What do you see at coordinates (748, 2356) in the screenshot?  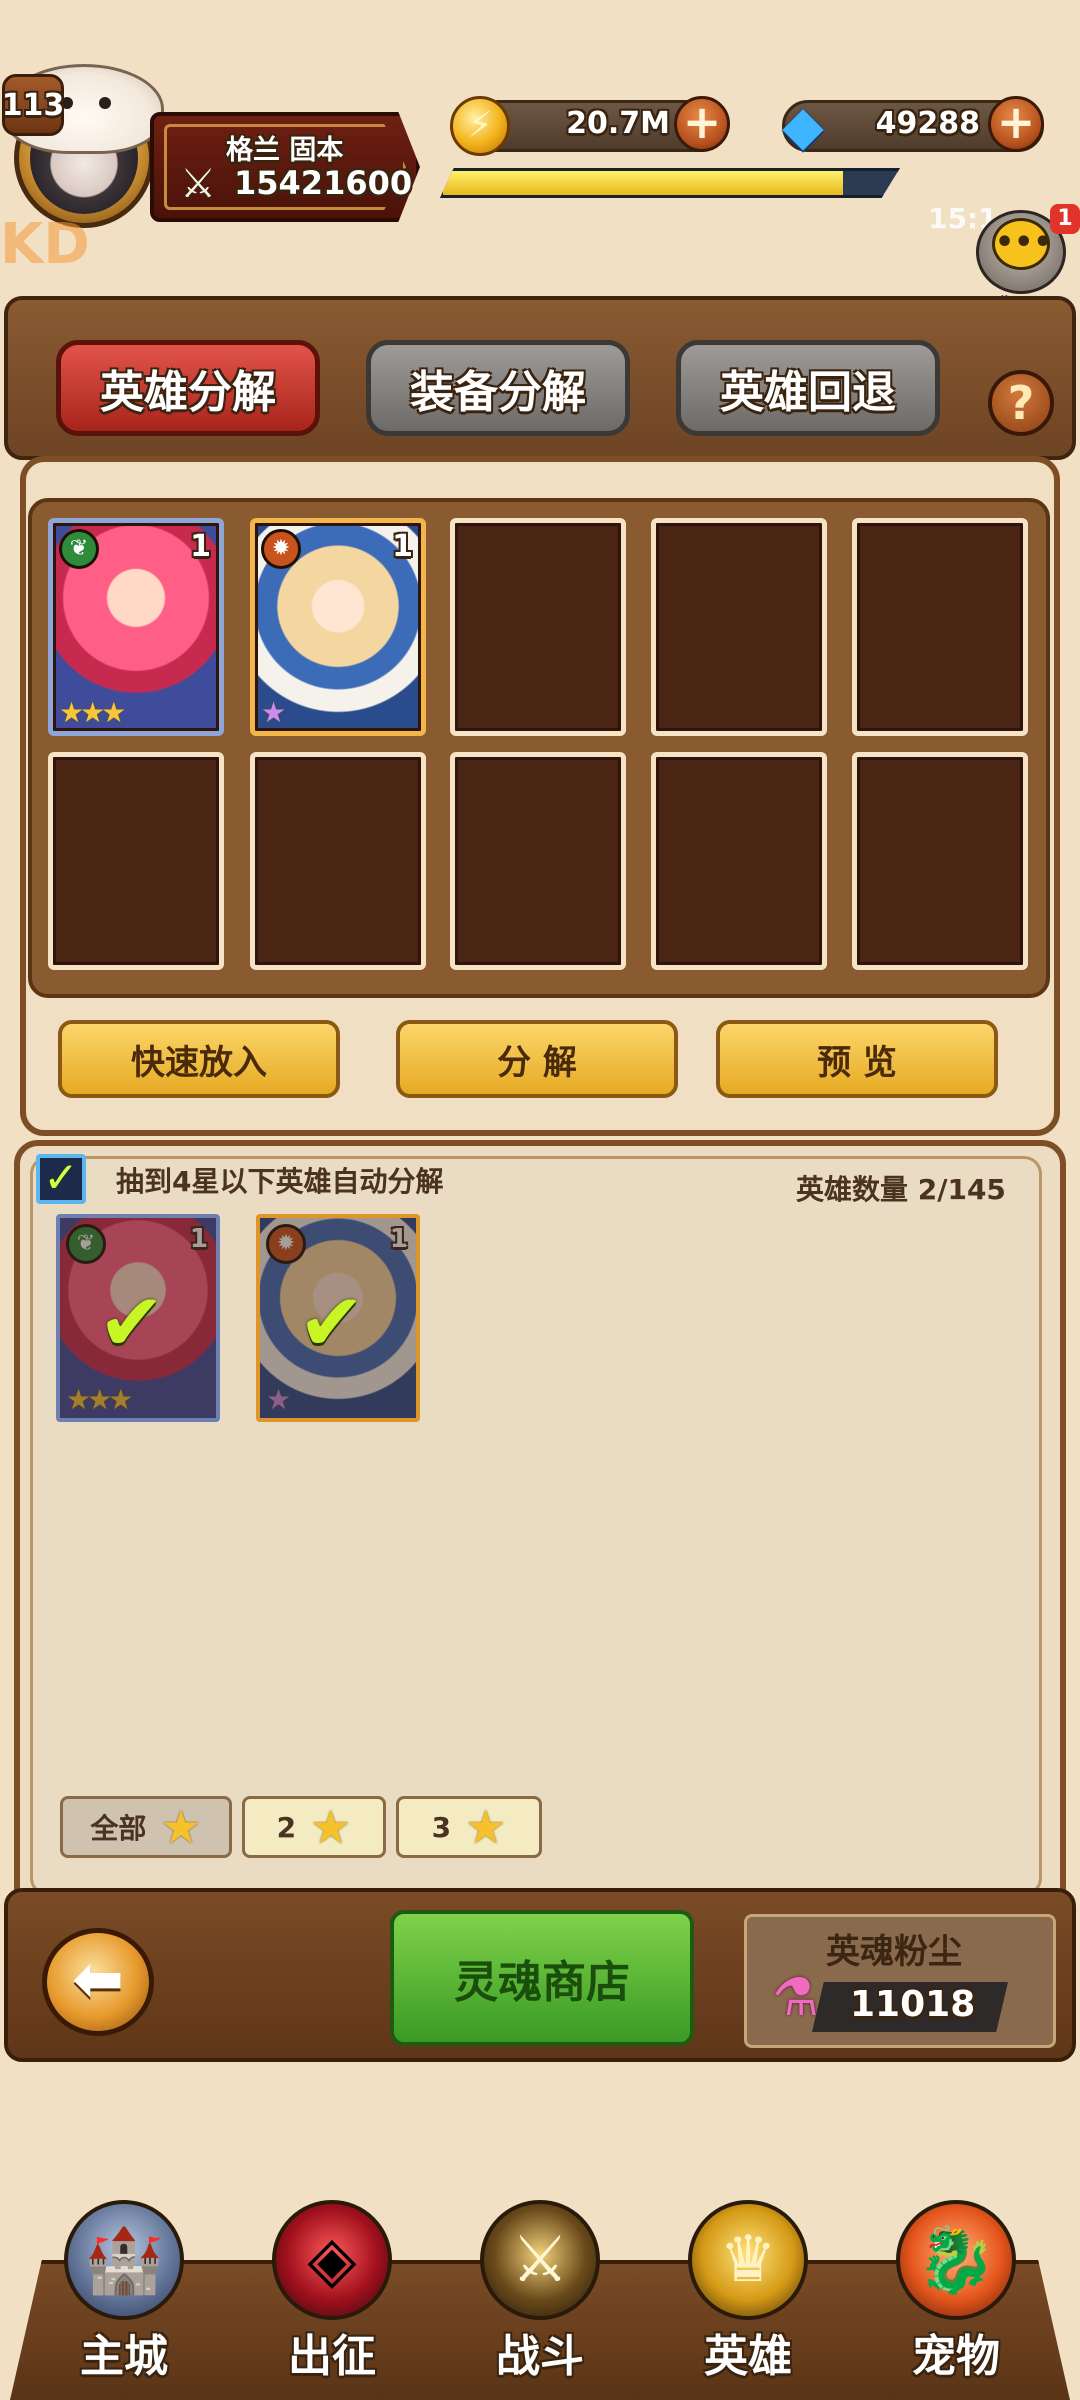 I see `nav-label: 英雄` at bounding box center [748, 2356].